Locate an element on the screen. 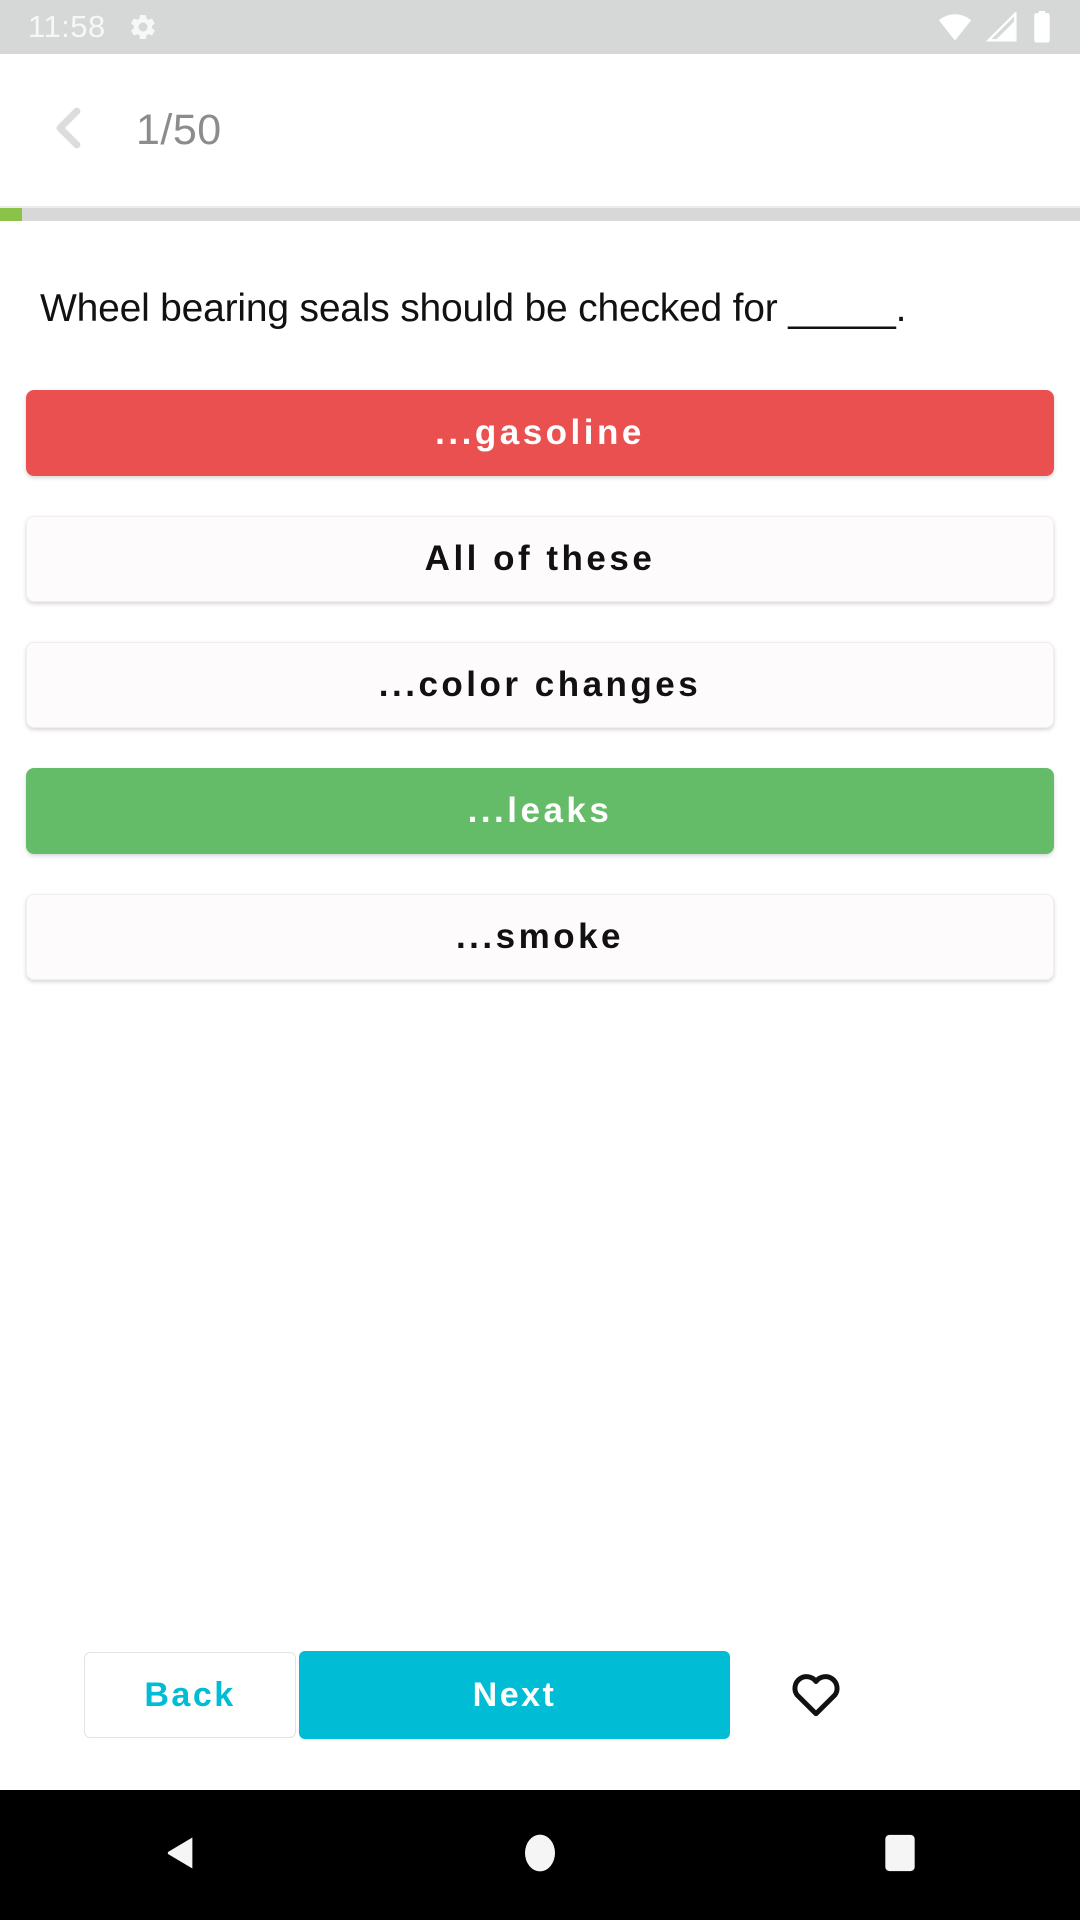 This screenshot has height=1920, width=1080. gear-icon is located at coordinates (143, 27).